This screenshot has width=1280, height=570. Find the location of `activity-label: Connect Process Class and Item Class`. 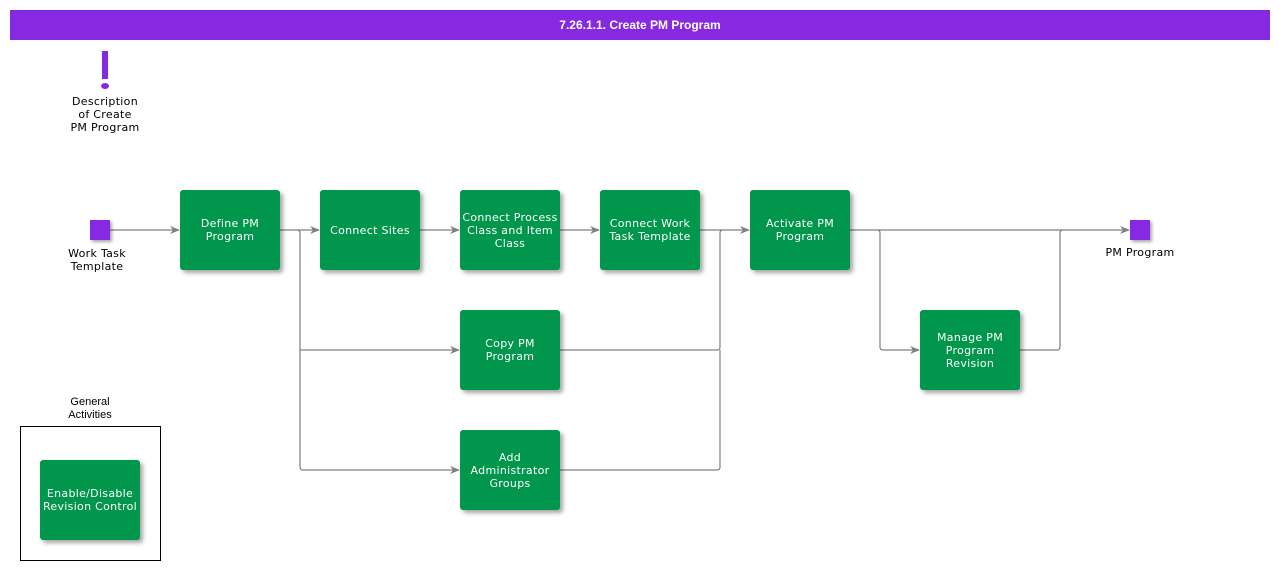

activity-label: Connect Process Class and Item Class is located at coordinates (510, 230).